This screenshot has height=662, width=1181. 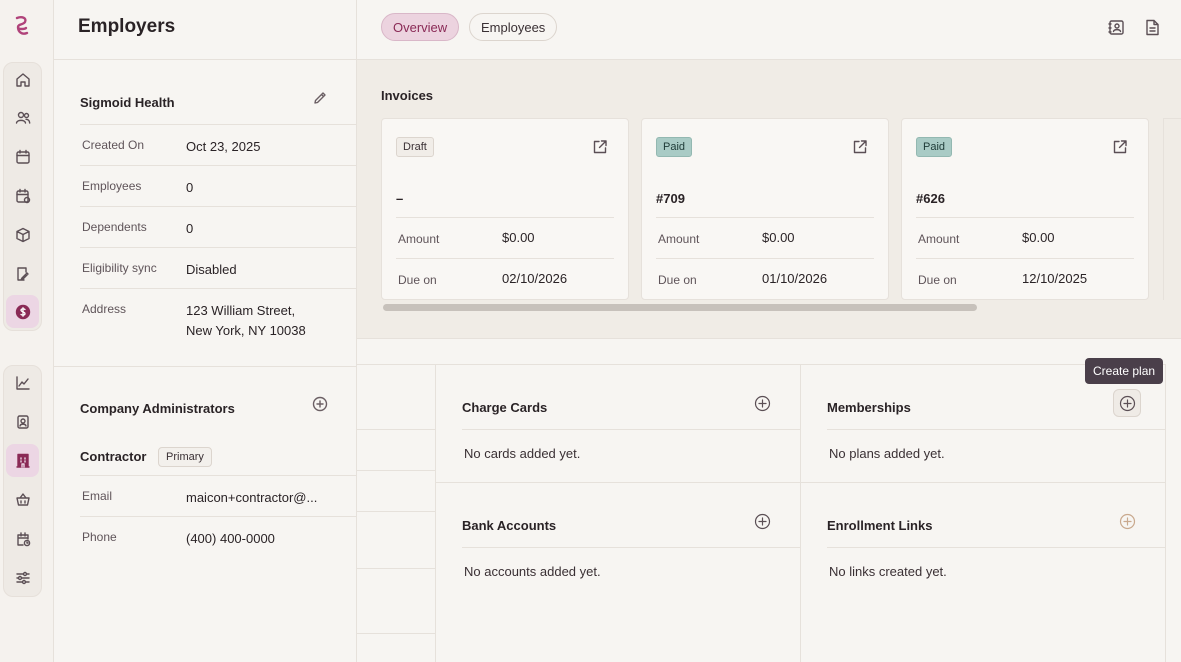 What do you see at coordinates (680, 307) in the screenshot?
I see `scrollbar-thumb` at bounding box center [680, 307].